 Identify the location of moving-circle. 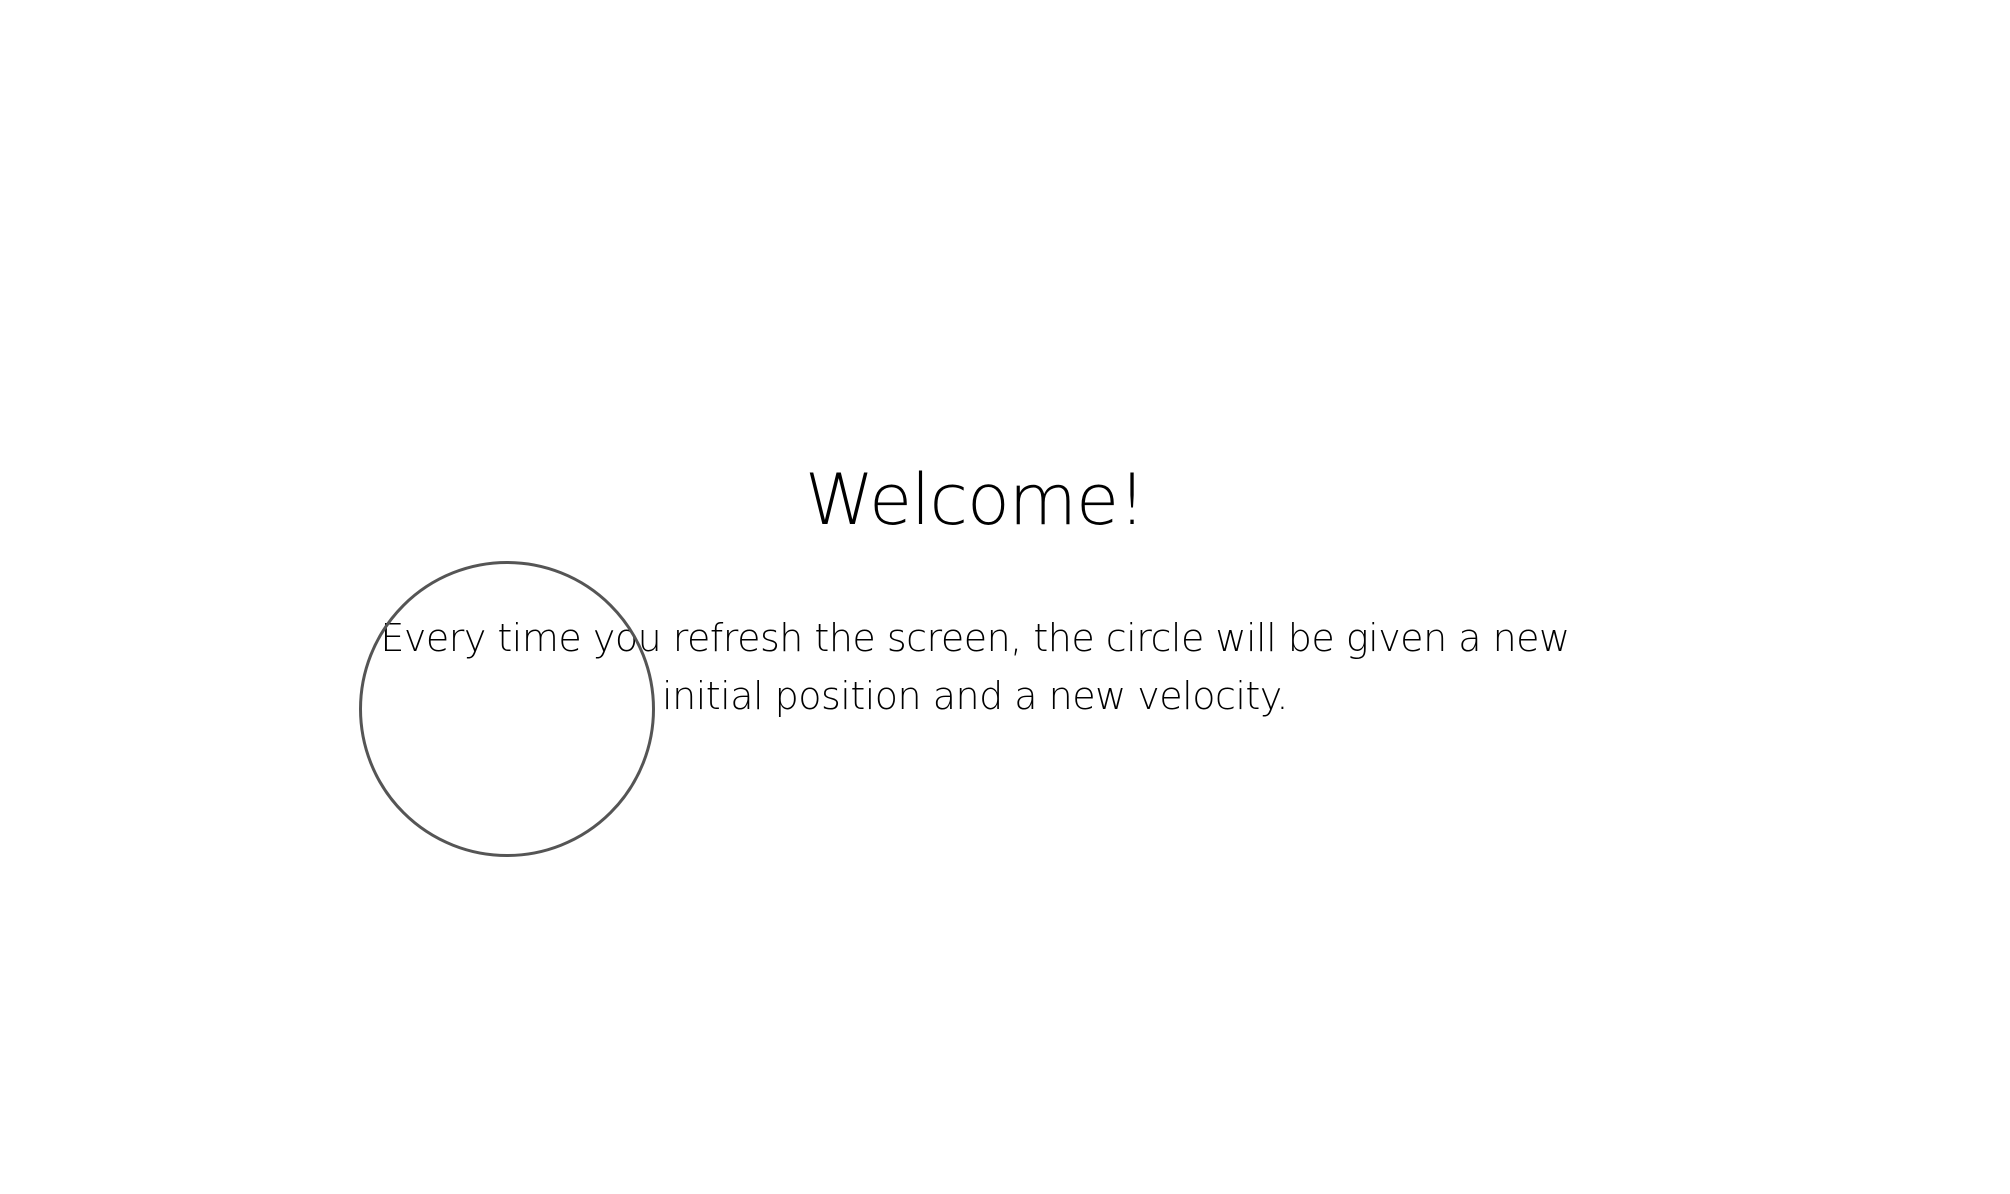
(507, 709).